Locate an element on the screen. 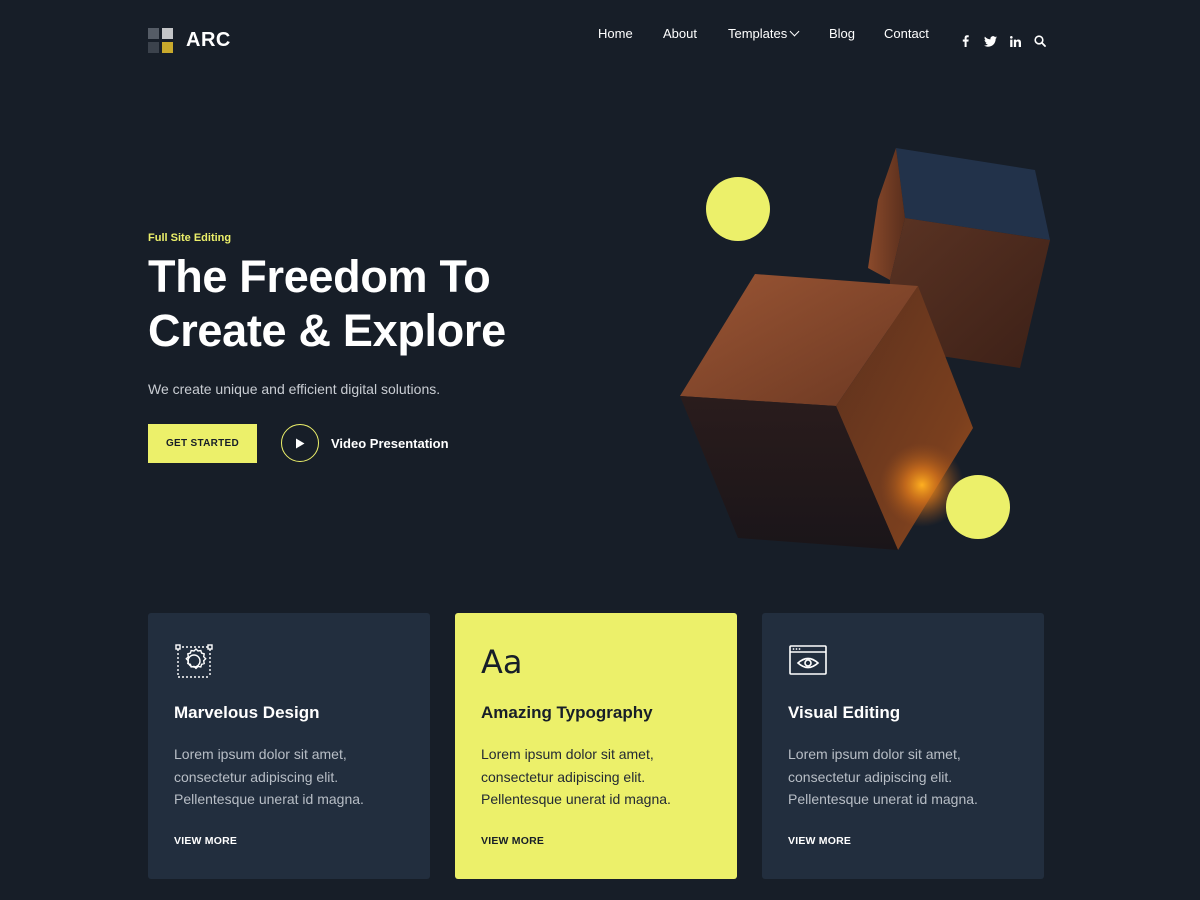 This screenshot has height=900, width=1200. hero-cubes-illustration is located at coordinates (865, 349).